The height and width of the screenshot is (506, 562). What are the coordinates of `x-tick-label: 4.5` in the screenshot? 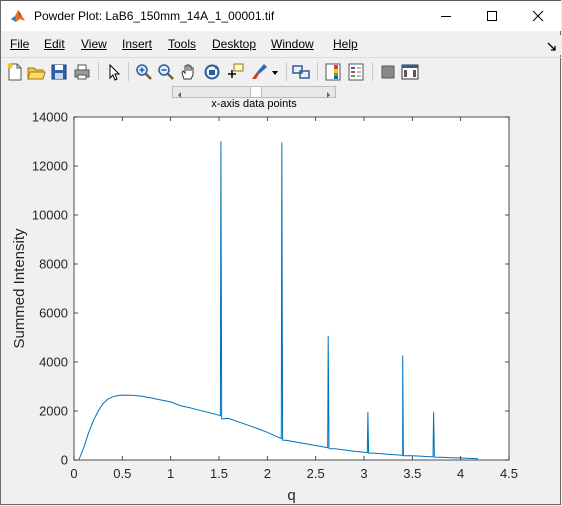 It's located at (509, 473).